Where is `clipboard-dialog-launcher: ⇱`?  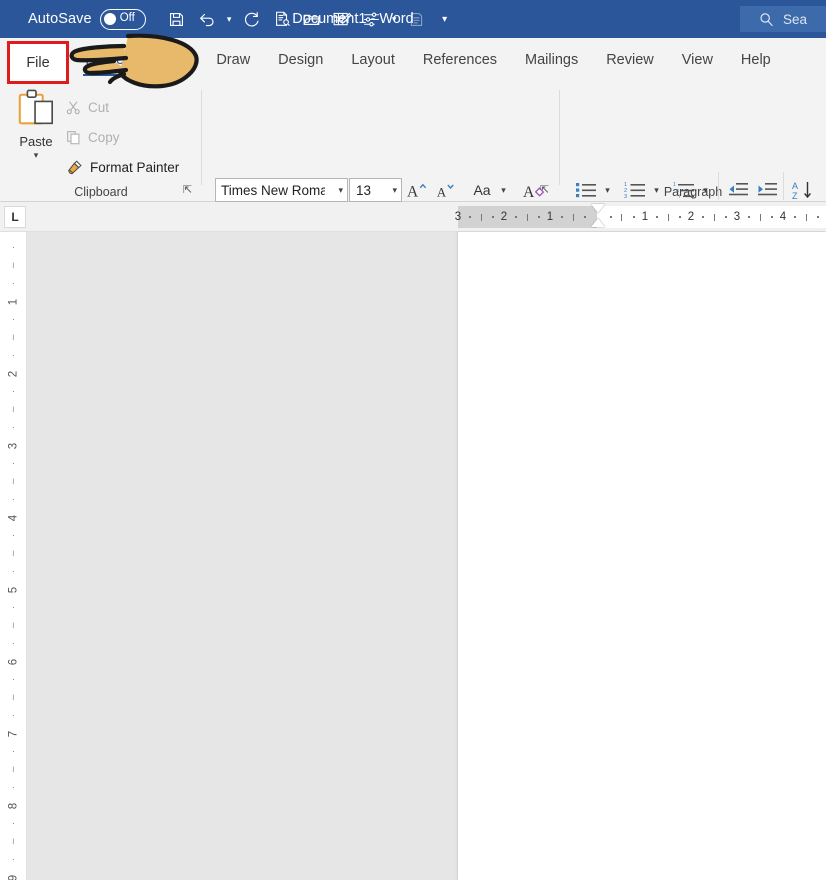 clipboard-dialog-launcher: ⇱ is located at coordinates (187, 190).